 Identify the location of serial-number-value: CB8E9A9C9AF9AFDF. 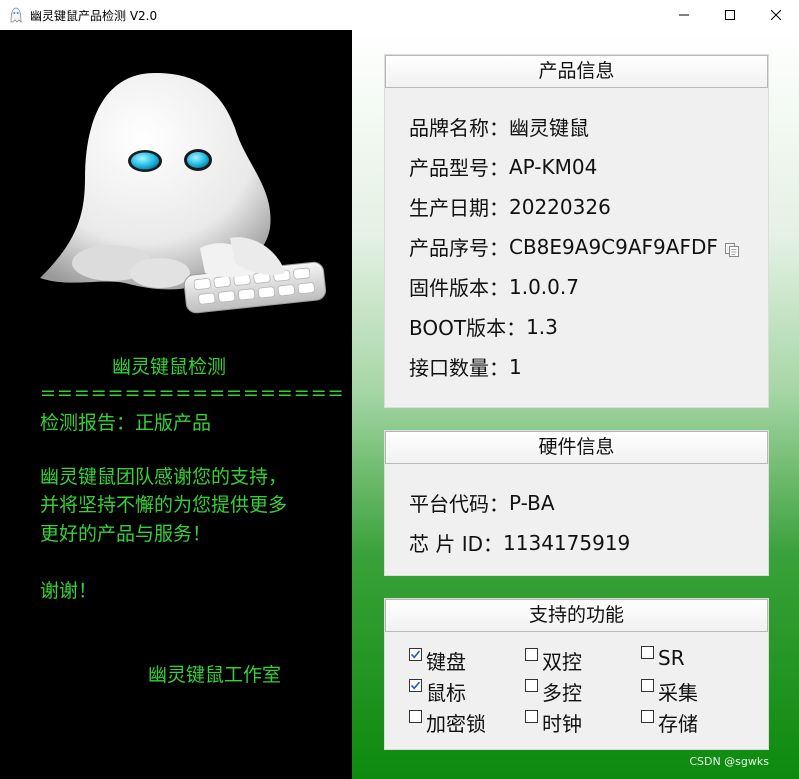
(613, 246).